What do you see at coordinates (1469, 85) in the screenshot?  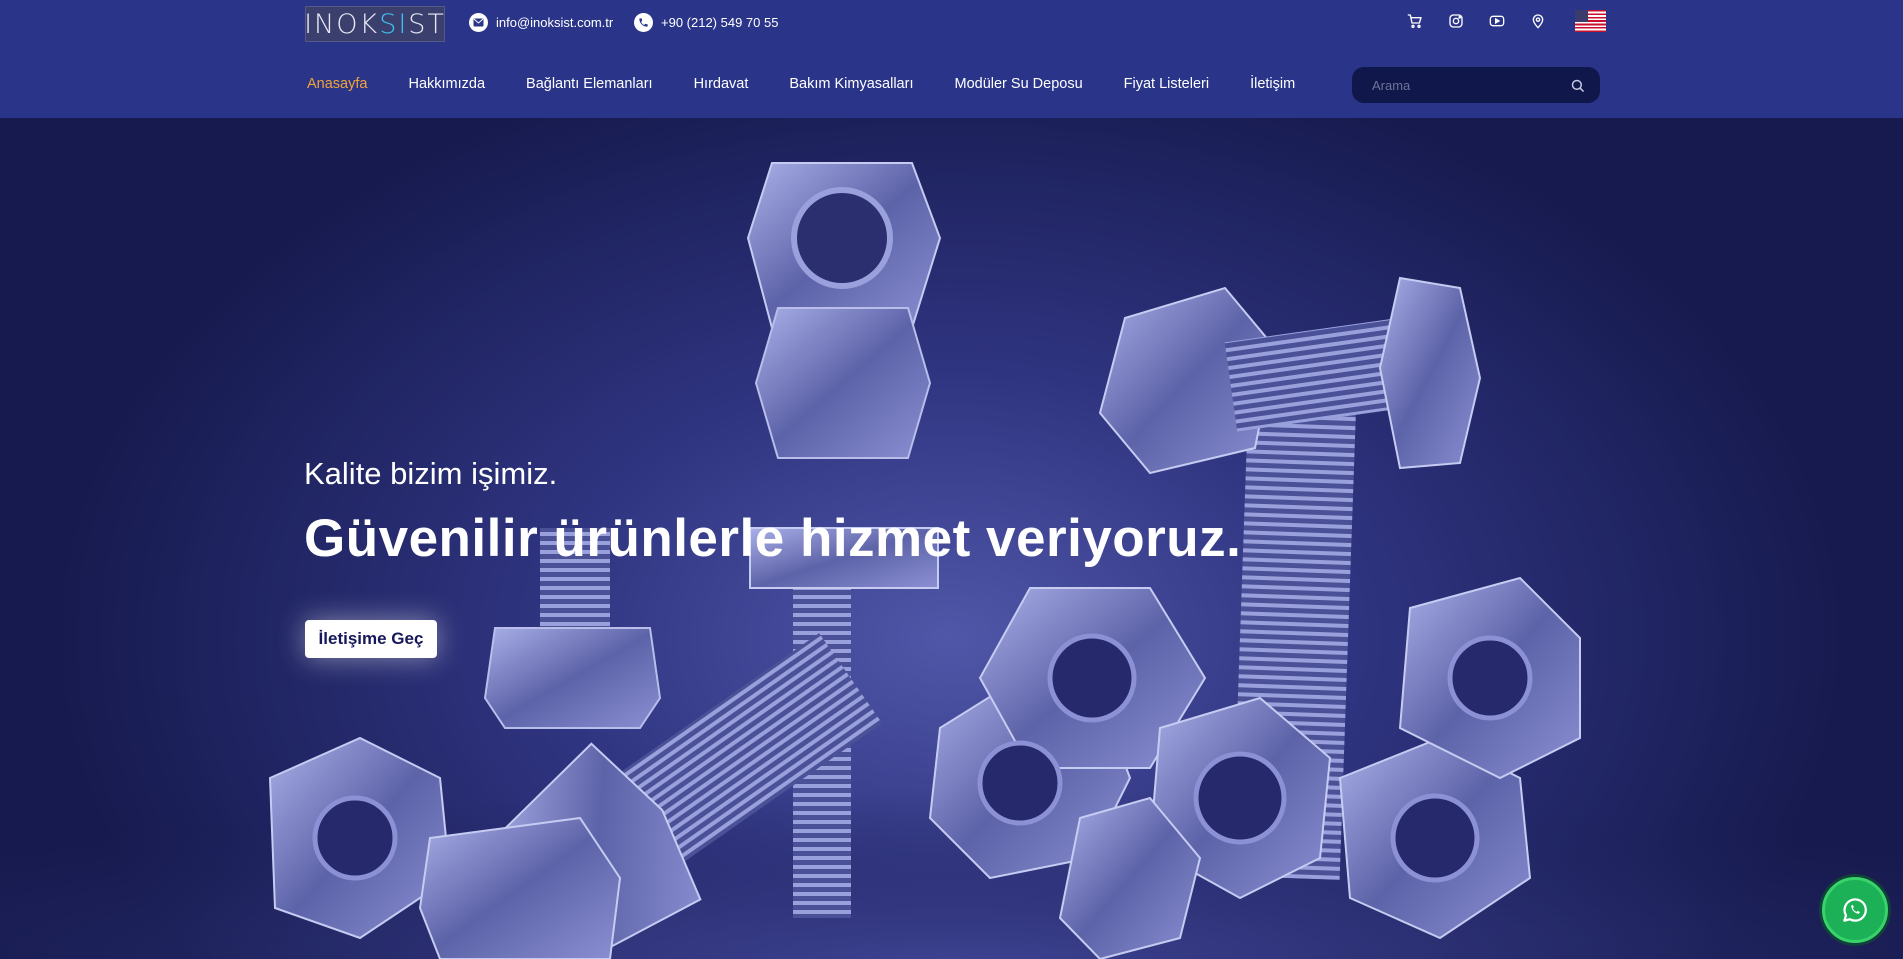 I see `search-input` at bounding box center [1469, 85].